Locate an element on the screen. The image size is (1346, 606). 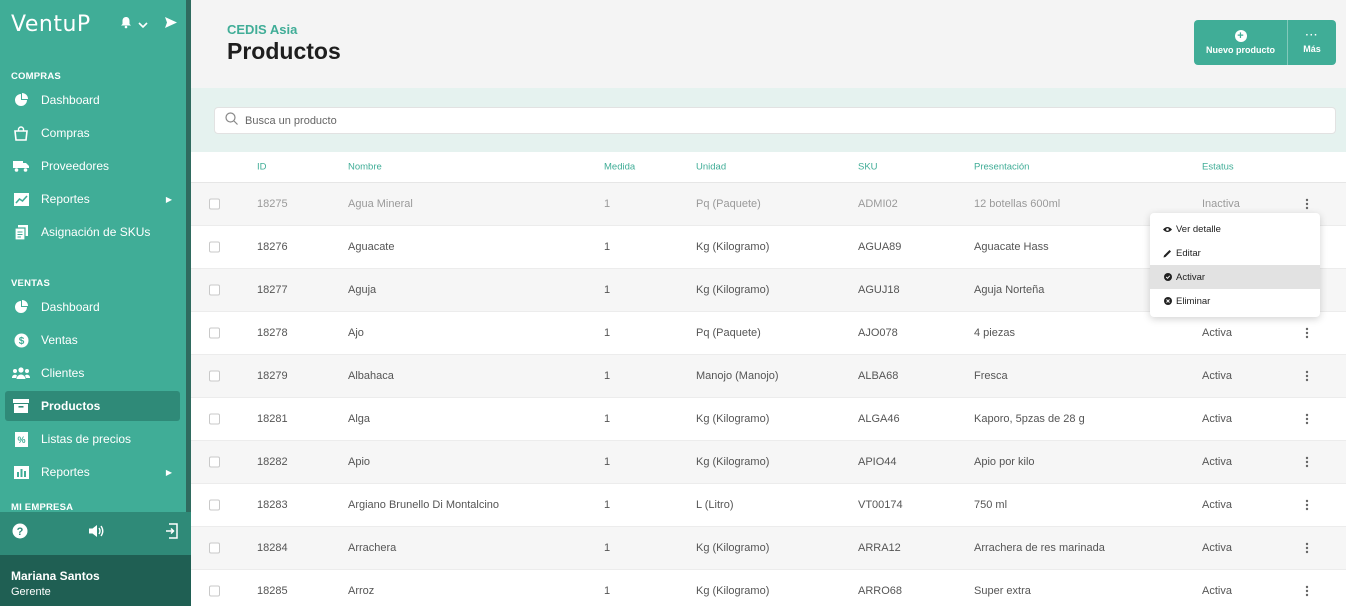
bell-icon is located at coordinates (126, 25).